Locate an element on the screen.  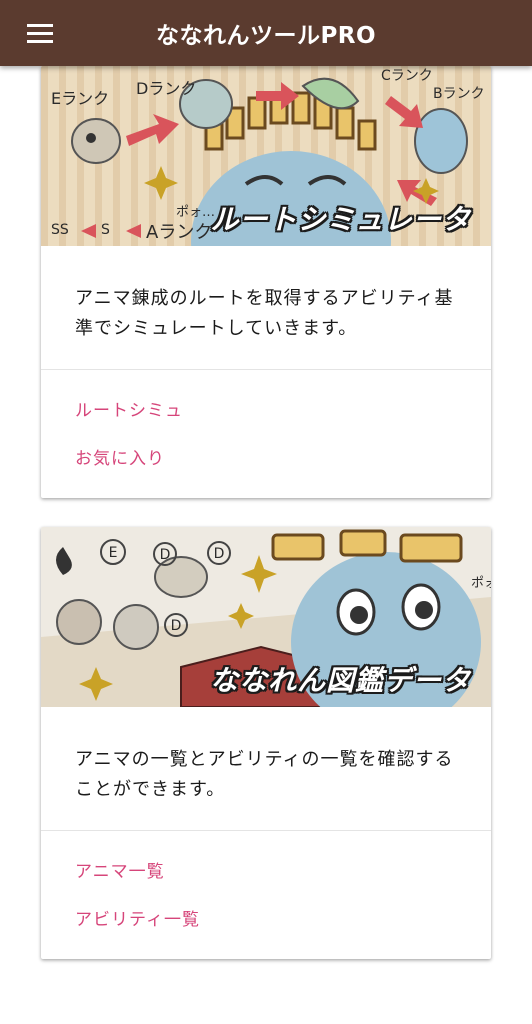
encyclopedia-banner-title: ななれん図鑑データ is located at coordinates (340, 680).